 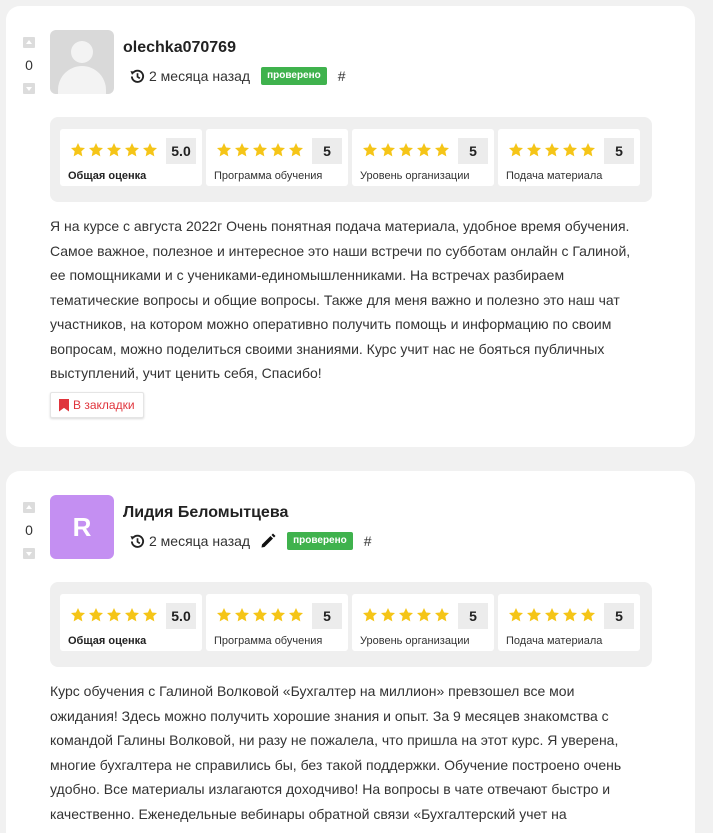 I want to click on bookmark-icon, so click(x=64, y=405).